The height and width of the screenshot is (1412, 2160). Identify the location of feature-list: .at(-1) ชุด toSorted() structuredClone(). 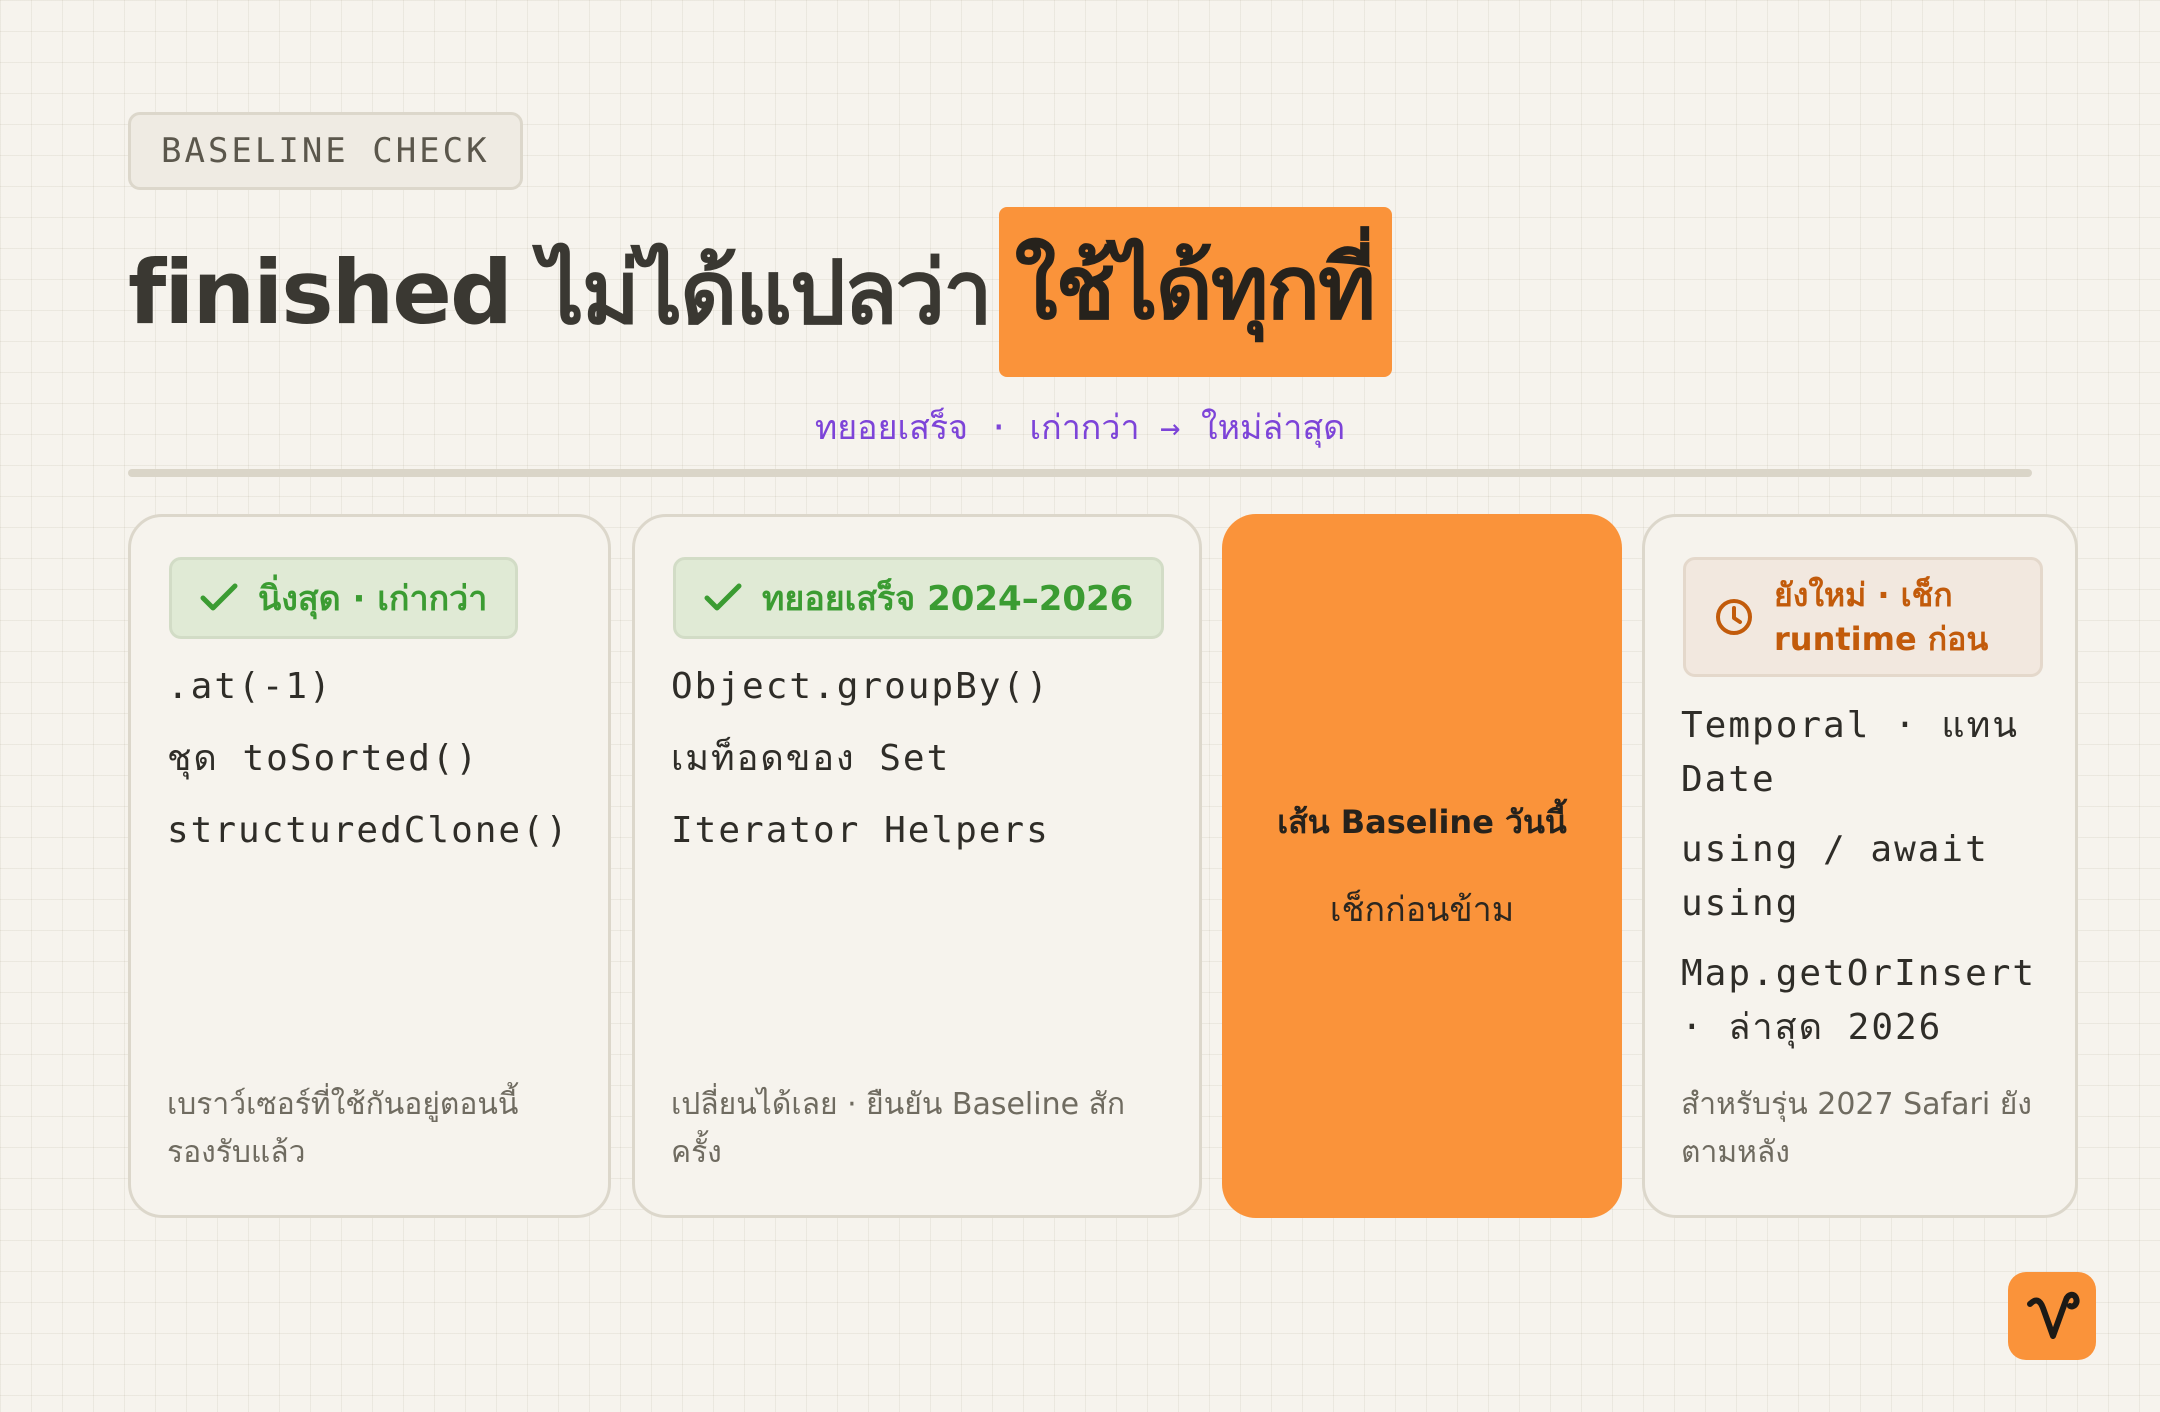
(375, 773).